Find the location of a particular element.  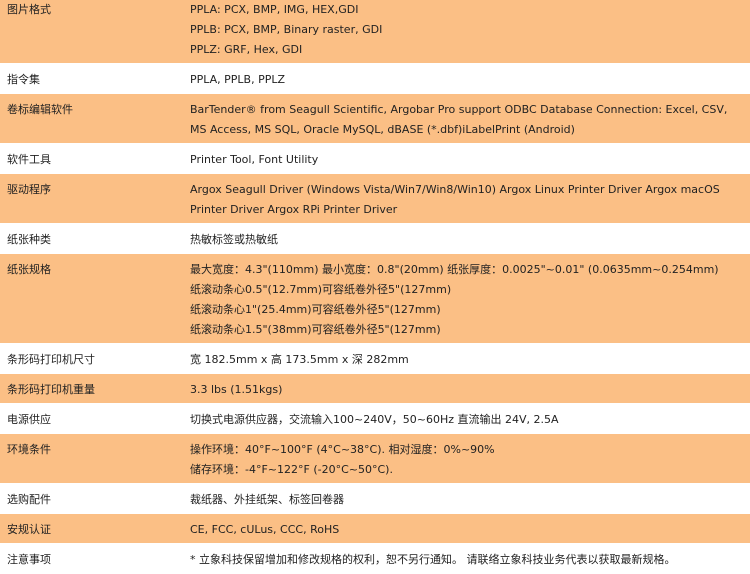

spec-value-line: Printer Tool, Font Utility is located at coordinates (254, 159).